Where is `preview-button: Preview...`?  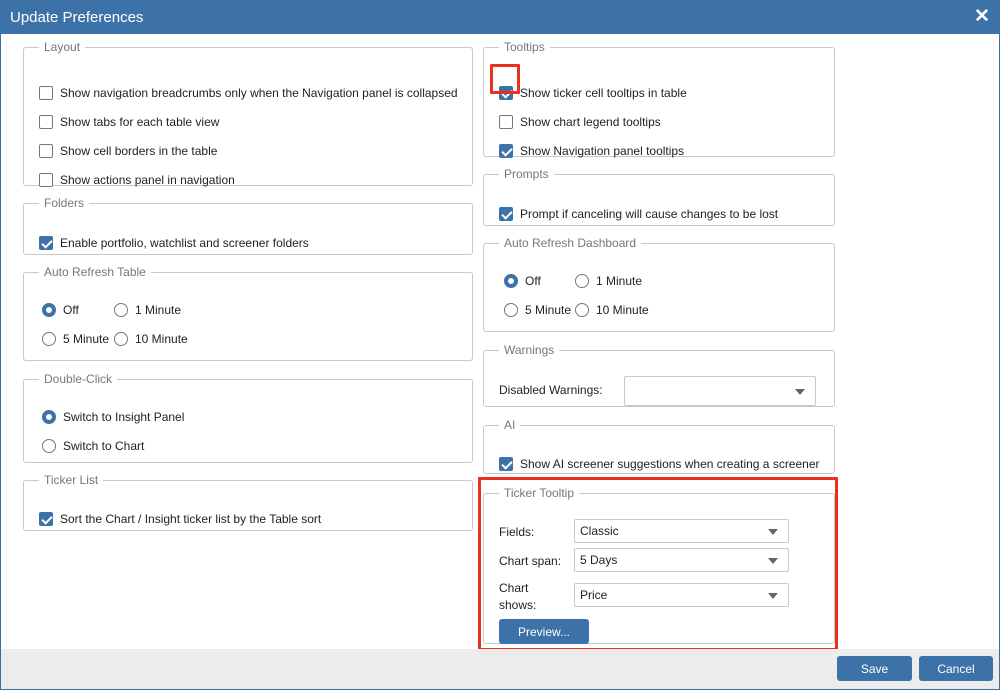
preview-button: Preview... is located at coordinates (544, 631).